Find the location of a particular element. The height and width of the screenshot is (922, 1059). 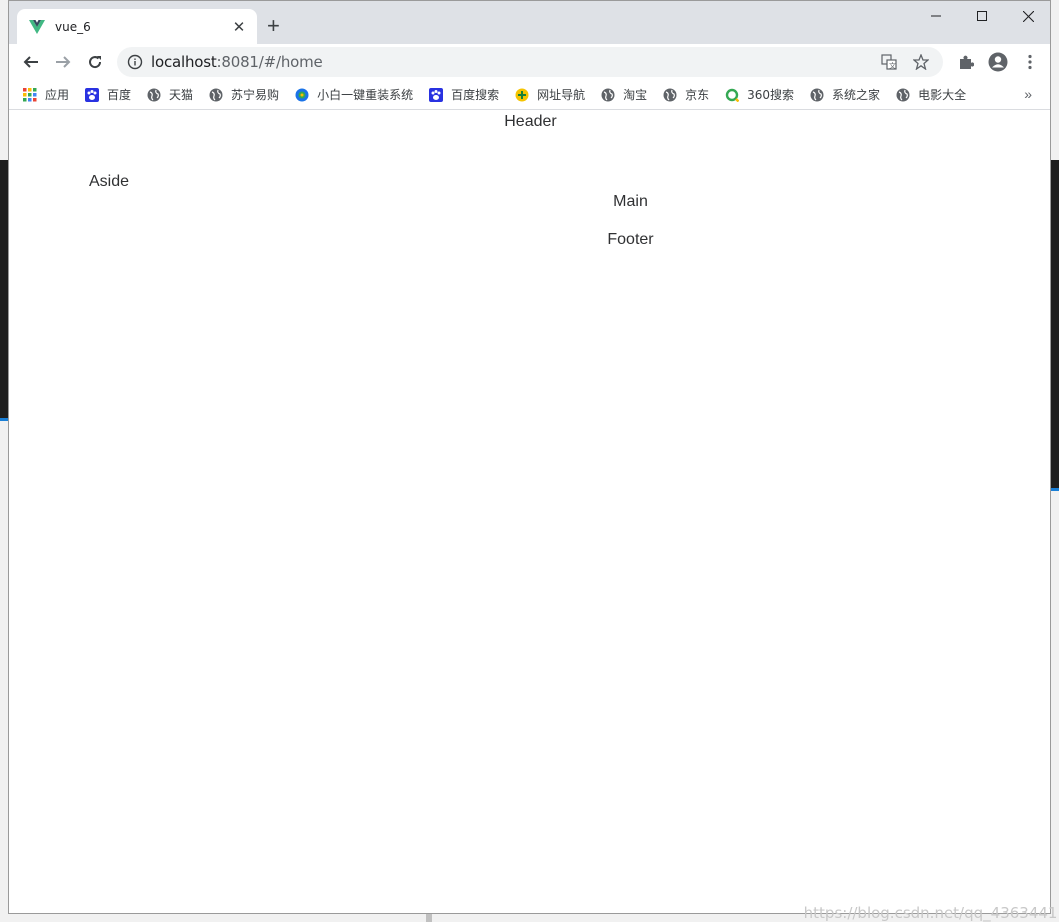

svg-text: 文 is located at coordinates (892, 65).